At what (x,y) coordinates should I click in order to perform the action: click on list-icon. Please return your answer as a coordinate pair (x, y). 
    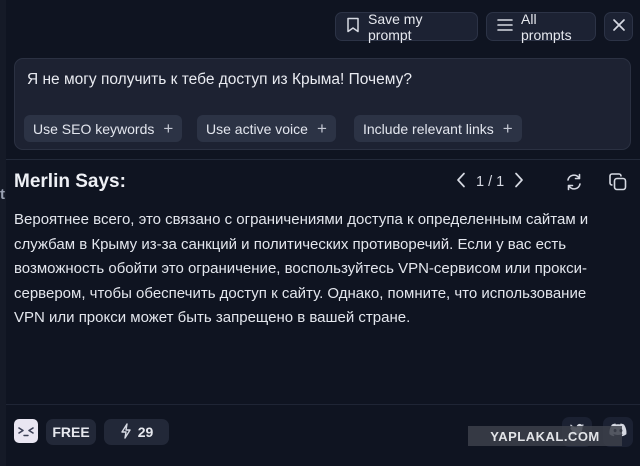
    Looking at the image, I should click on (505, 26).